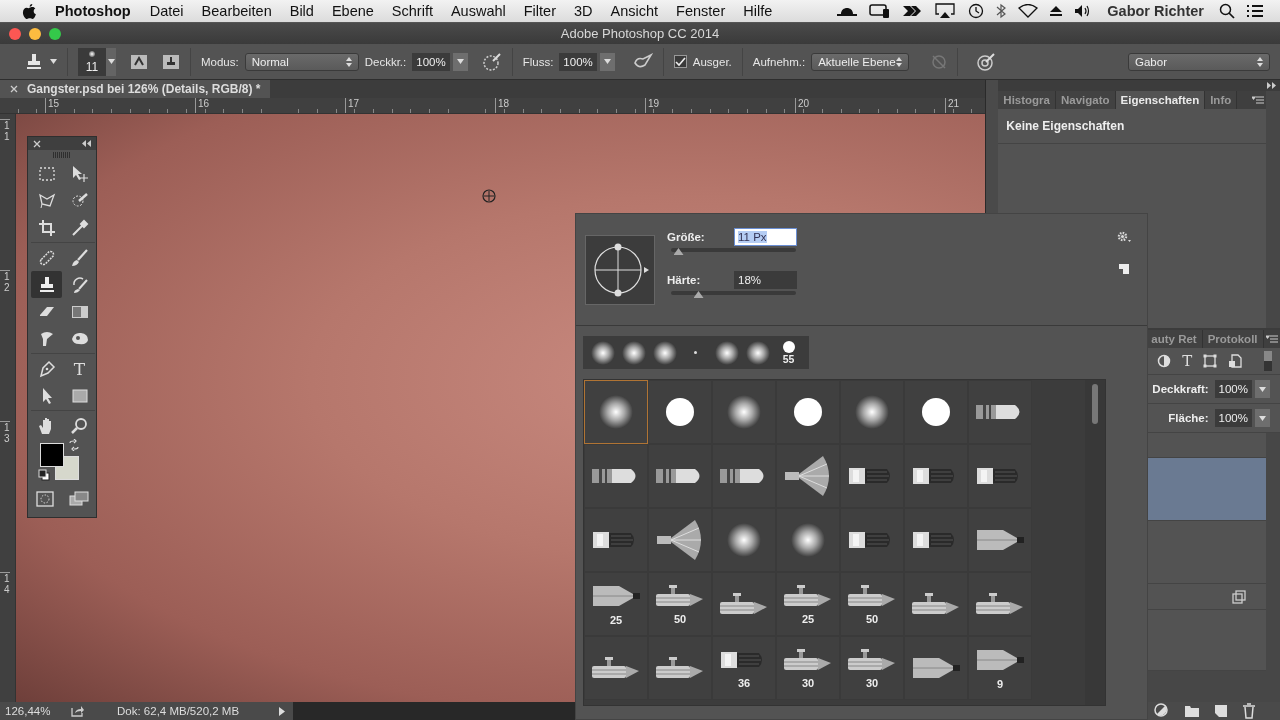  What do you see at coordinates (491, 61) in the screenshot?
I see `pressure-icon` at bounding box center [491, 61].